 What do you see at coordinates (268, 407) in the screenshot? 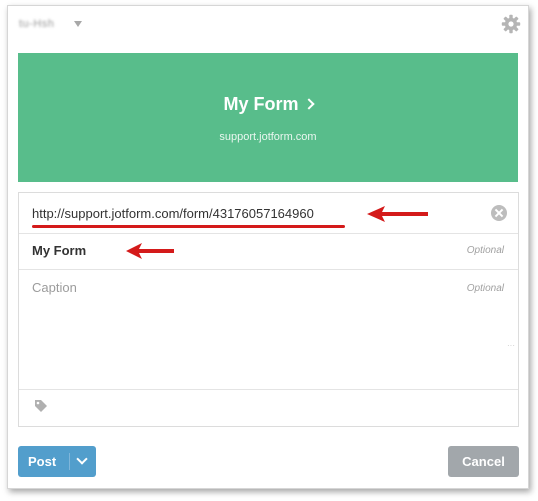
I see `tags-row` at bounding box center [268, 407].